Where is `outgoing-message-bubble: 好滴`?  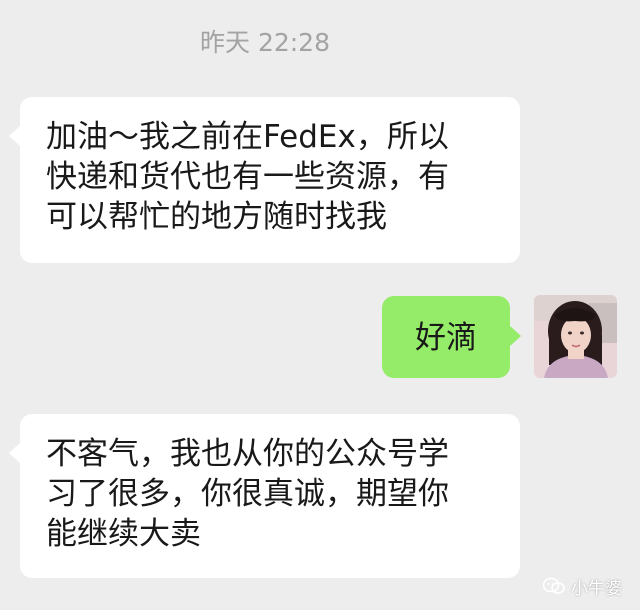 outgoing-message-bubble: 好滴 is located at coordinates (451, 337).